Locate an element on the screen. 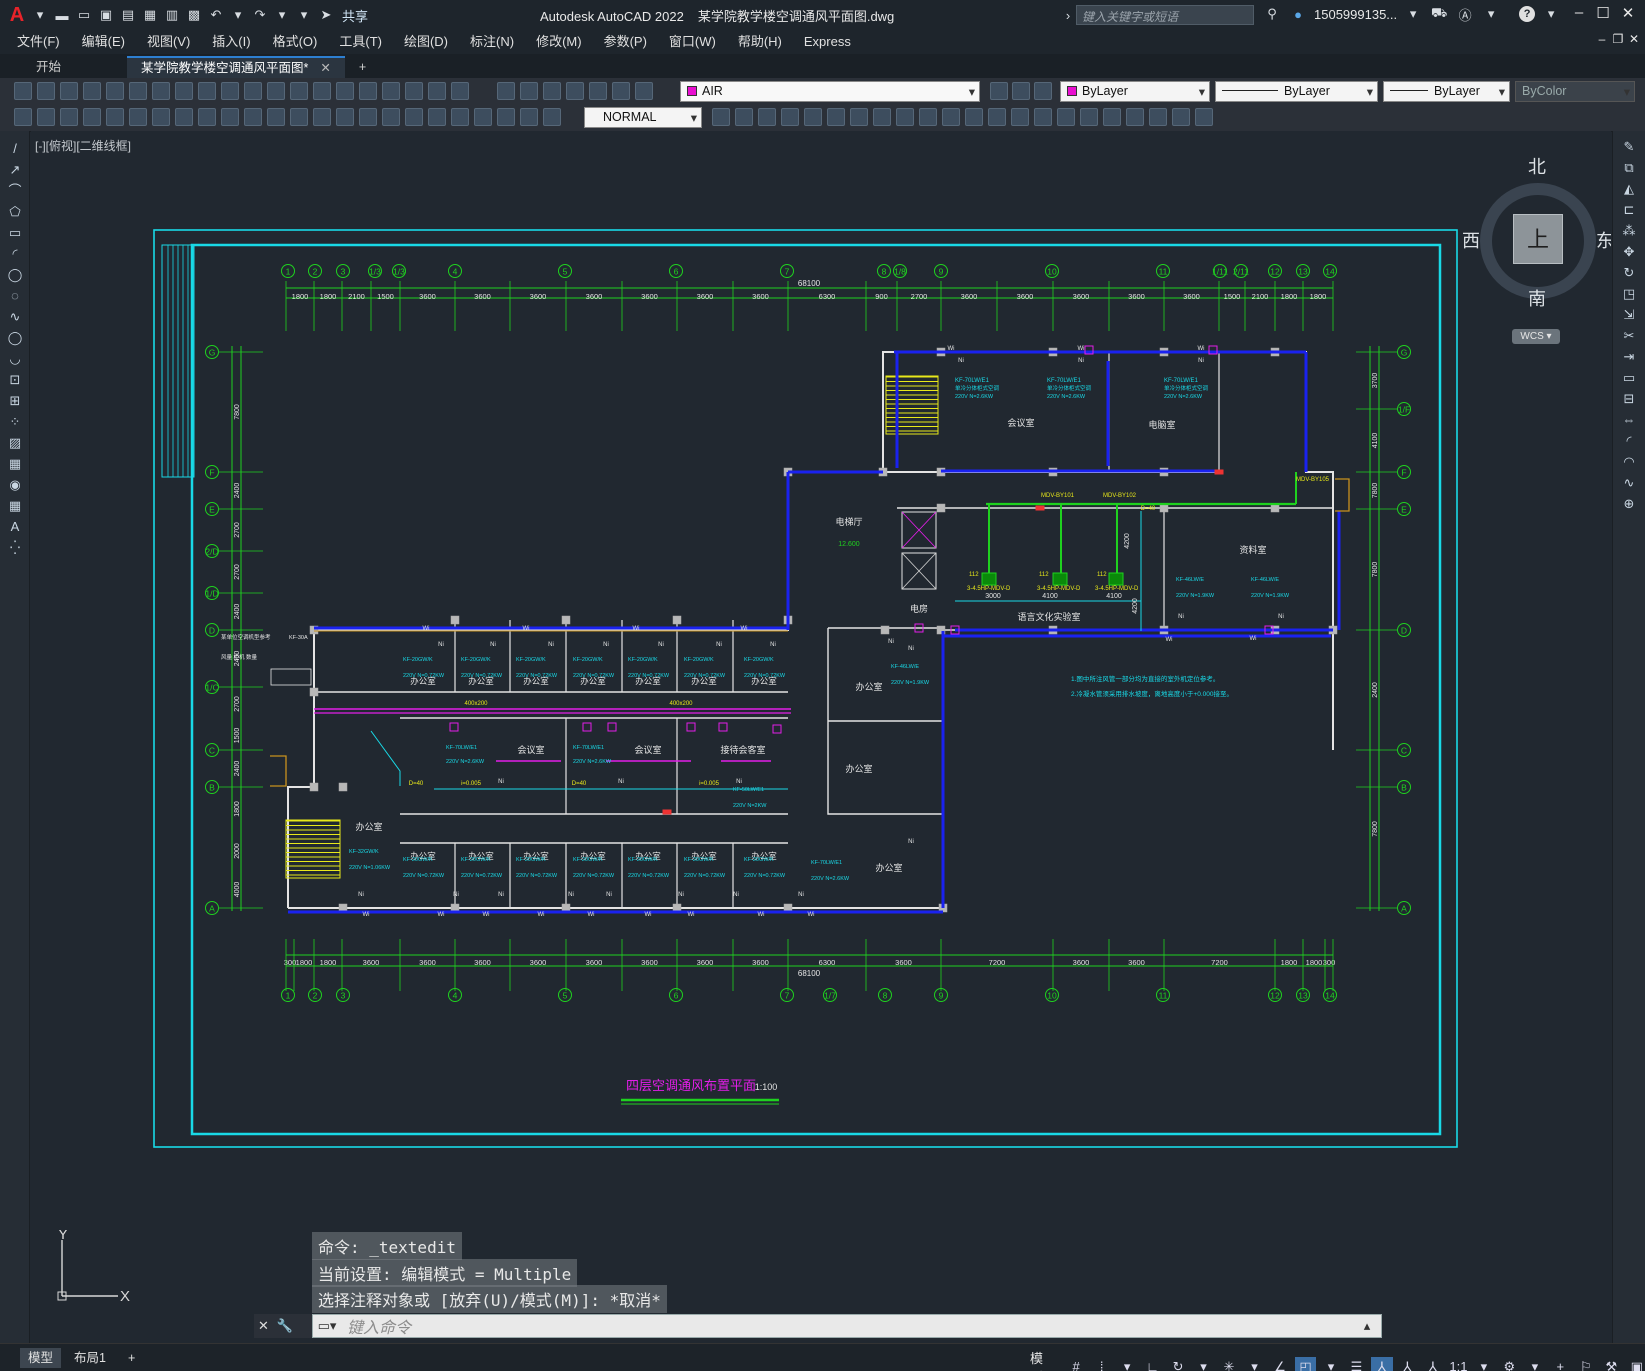 This screenshot has height=1371, width=1645. polar-icon: ↻ is located at coordinates (1177, 1364).